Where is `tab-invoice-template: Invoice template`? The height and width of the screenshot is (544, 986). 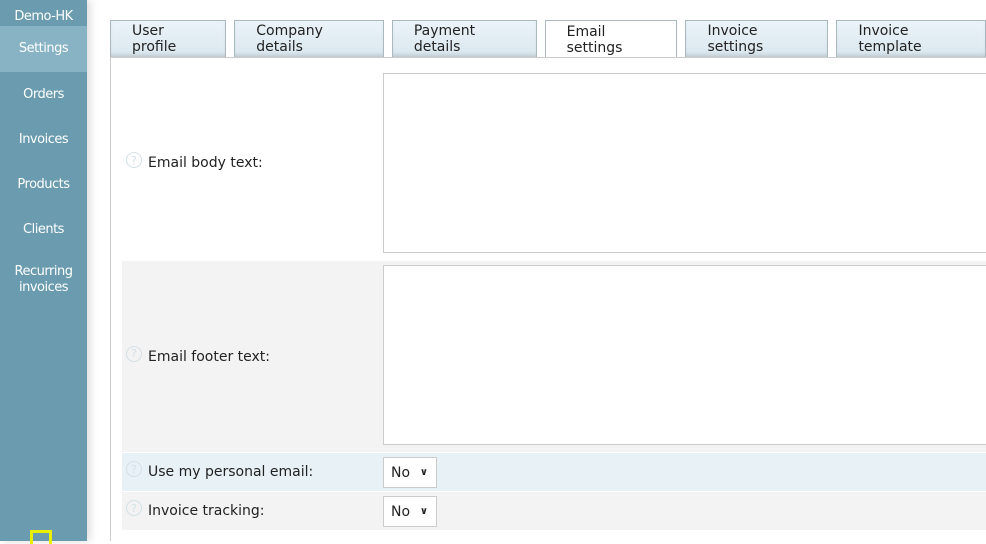 tab-invoice-template: Invoice template is located at coordinates (911, 38).